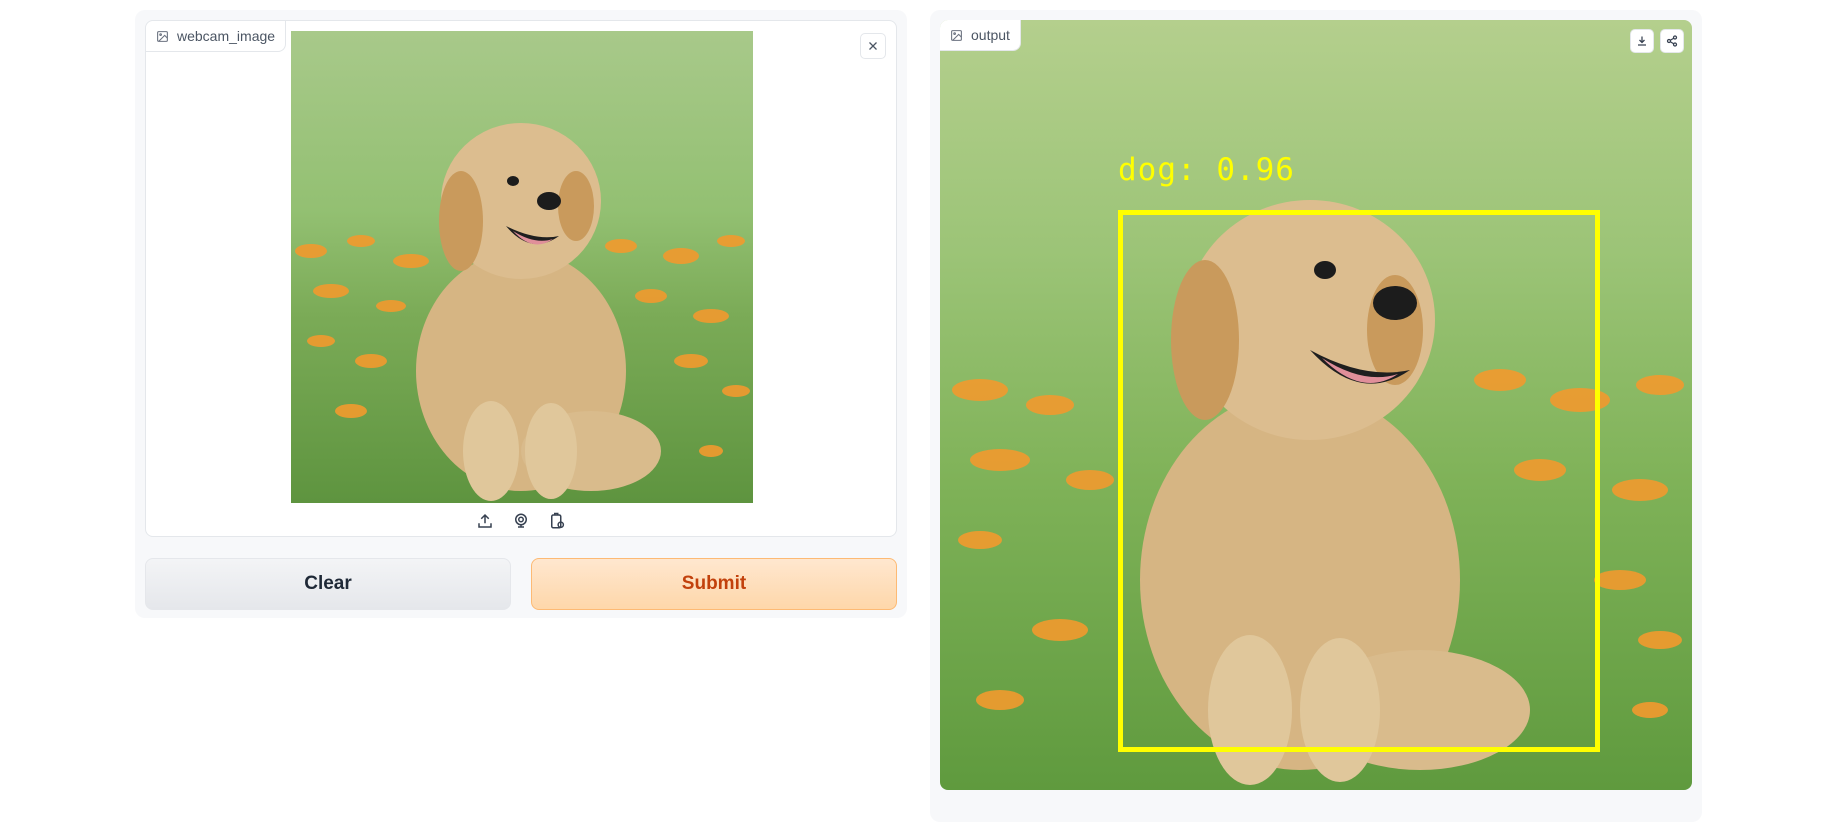 The image size is (1832, 837). Describe the element at coordinates (226, 36) in the screenshot. I see `input-label: webcam_image` at that location.